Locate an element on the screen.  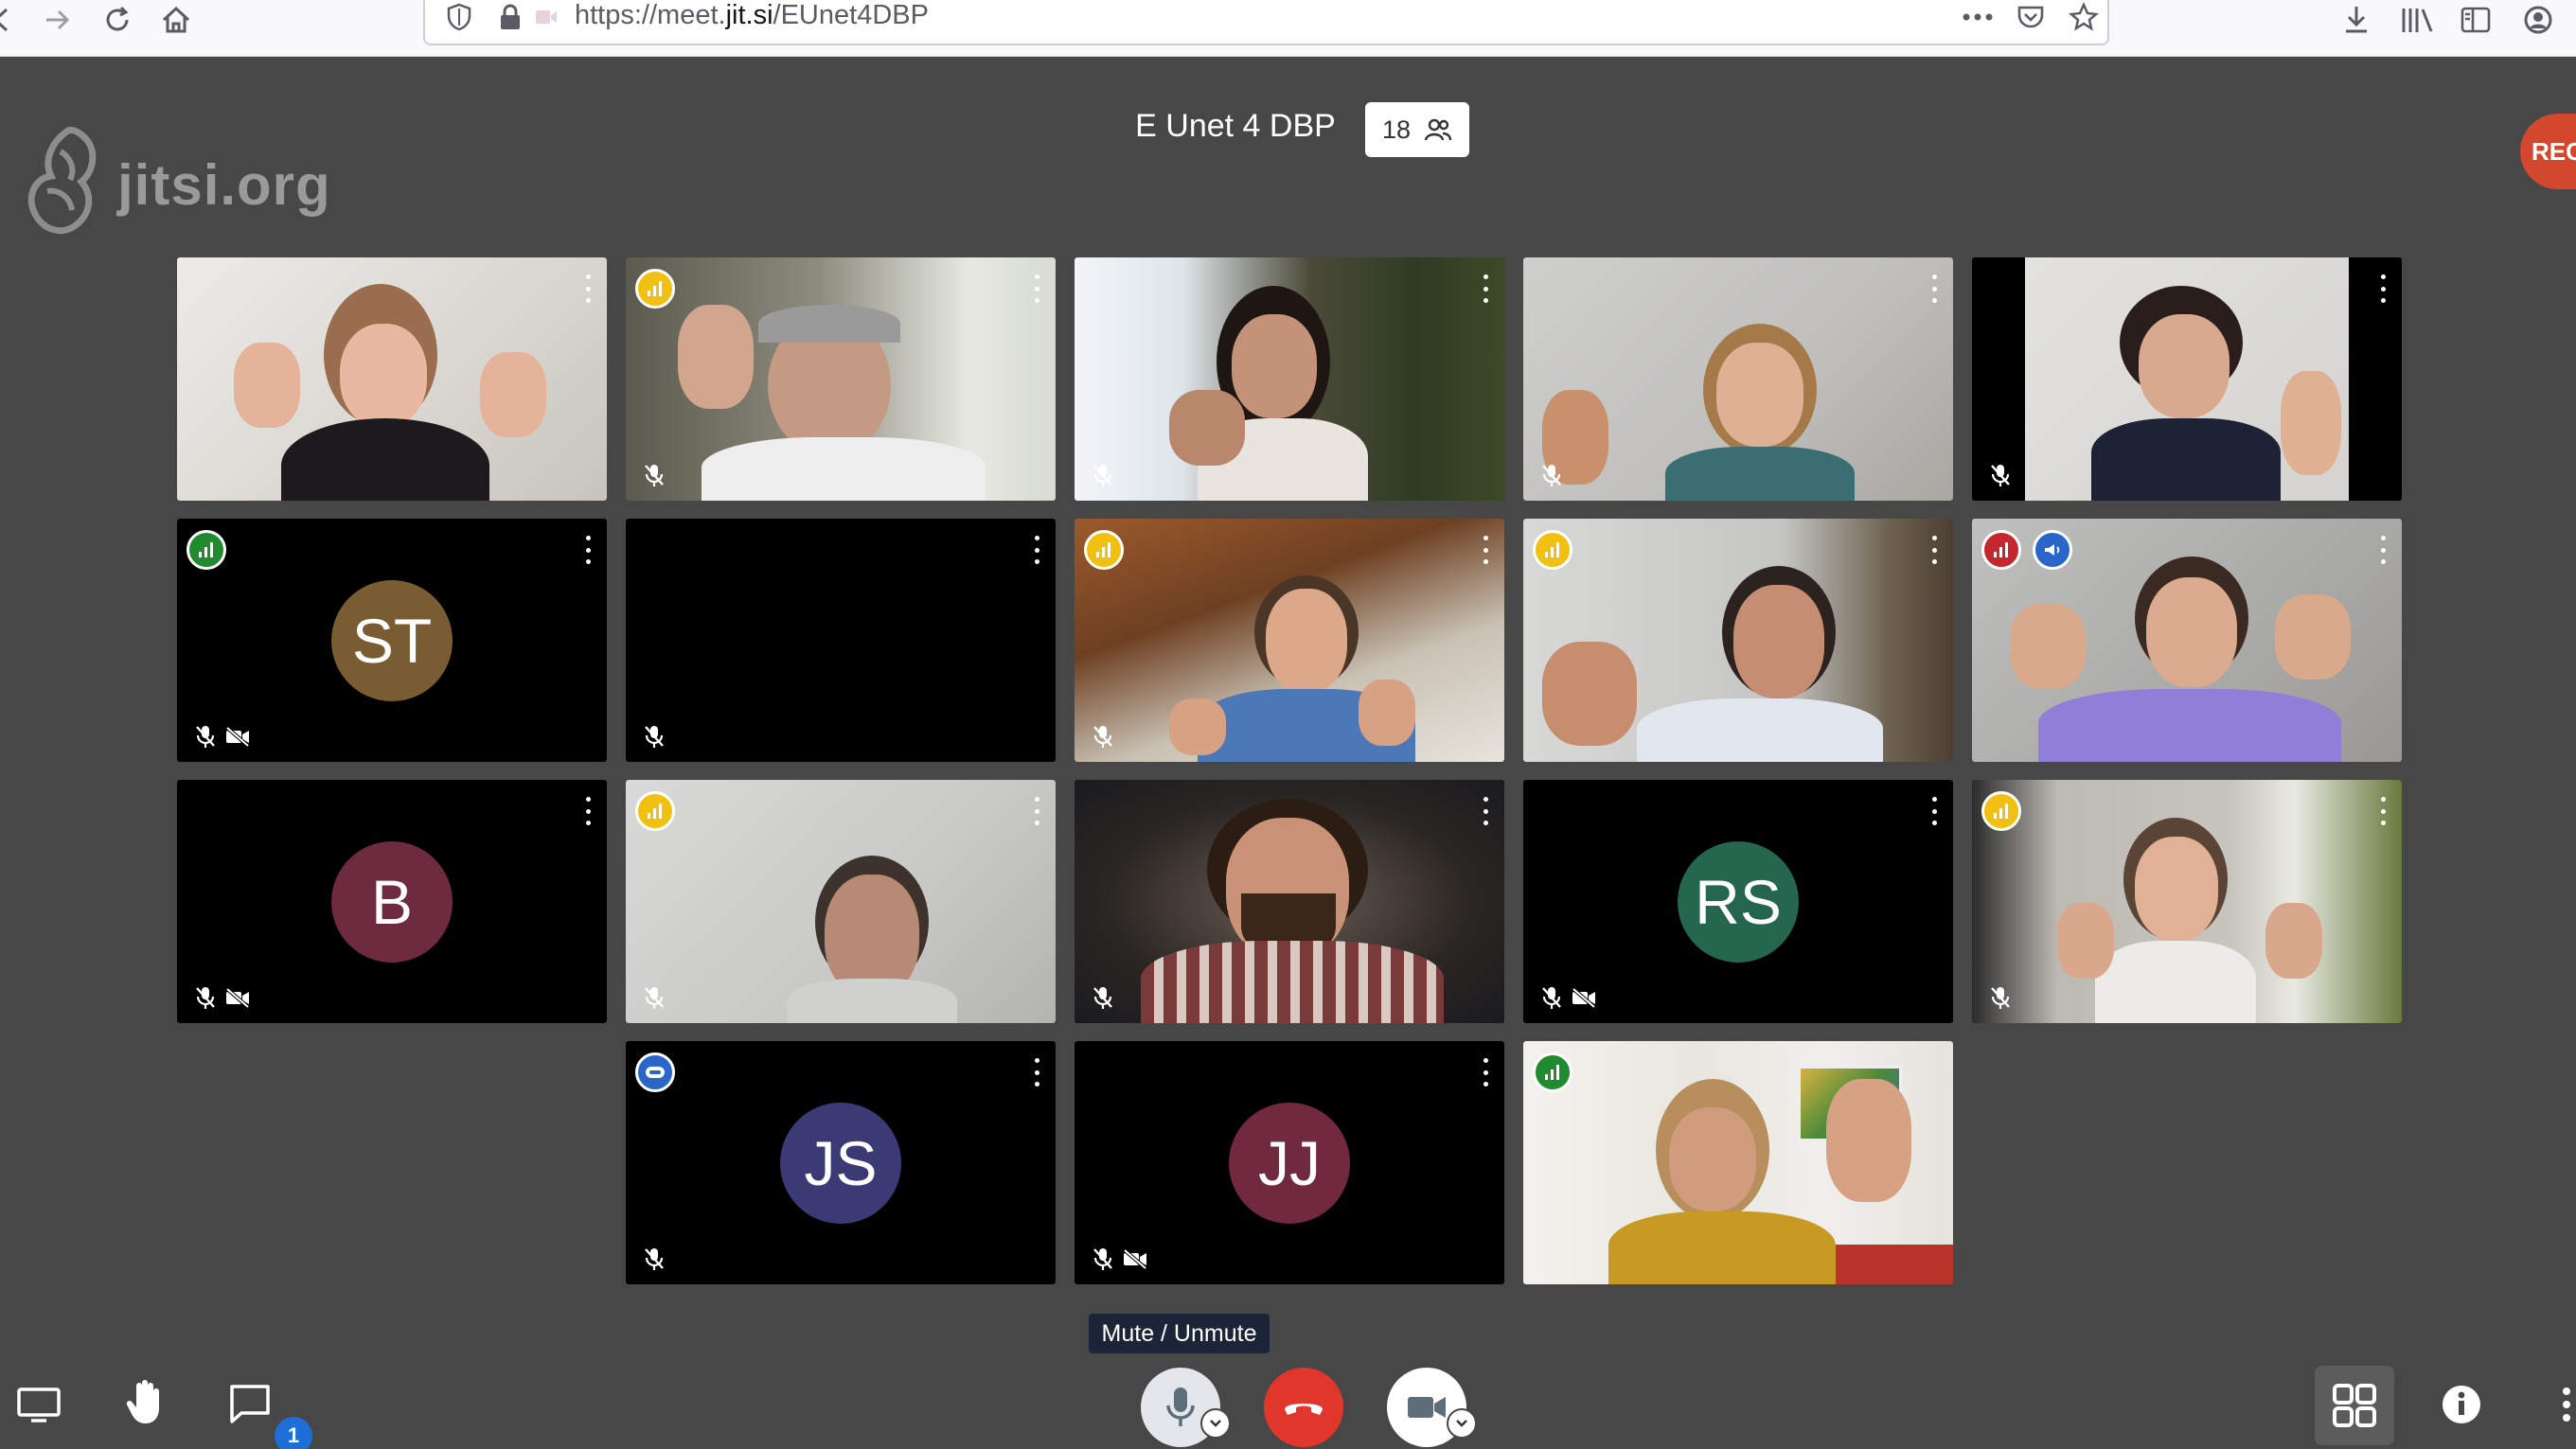
participants-button: 18 is located at coordinates (1417, 129).